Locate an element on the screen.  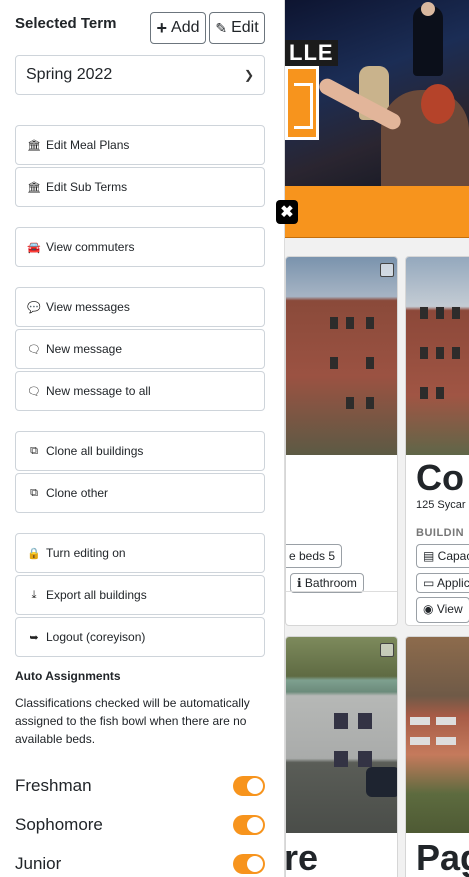
add-term-button: + Add is located at coordinates (178, 28).